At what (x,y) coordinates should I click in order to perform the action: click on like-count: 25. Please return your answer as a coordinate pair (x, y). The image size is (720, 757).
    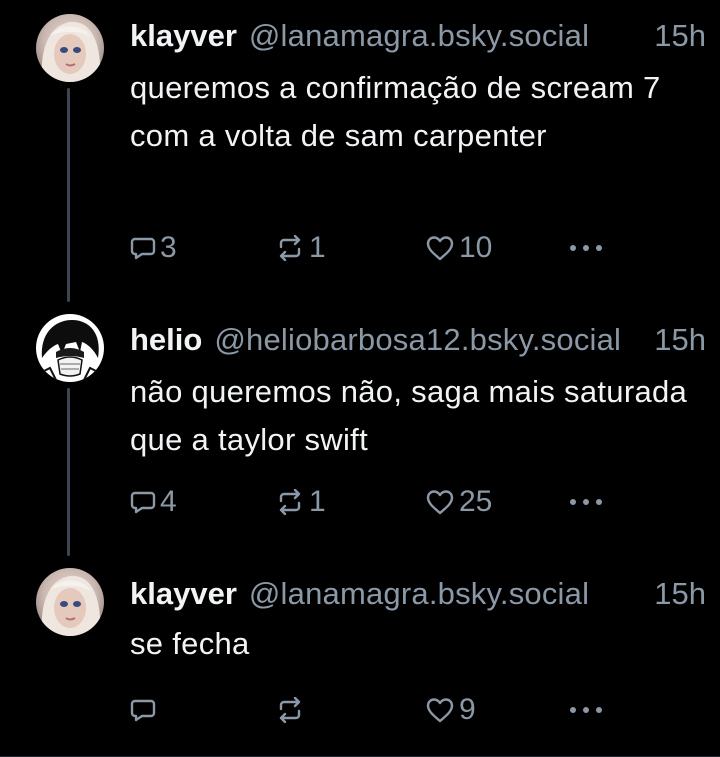
    Looking at the image, I should click on (476, 501).